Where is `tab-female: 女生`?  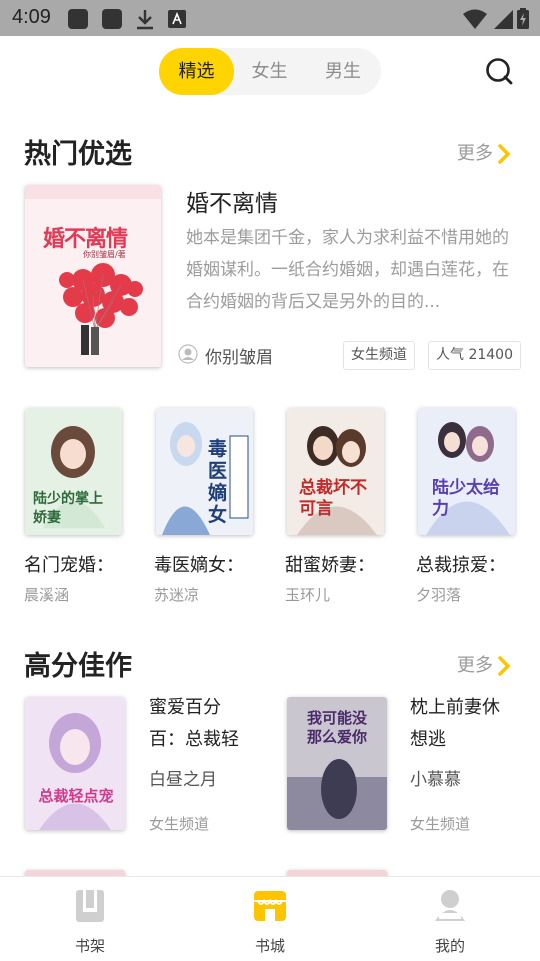 tab-female: 女生 is located at coordinates (269, 71).